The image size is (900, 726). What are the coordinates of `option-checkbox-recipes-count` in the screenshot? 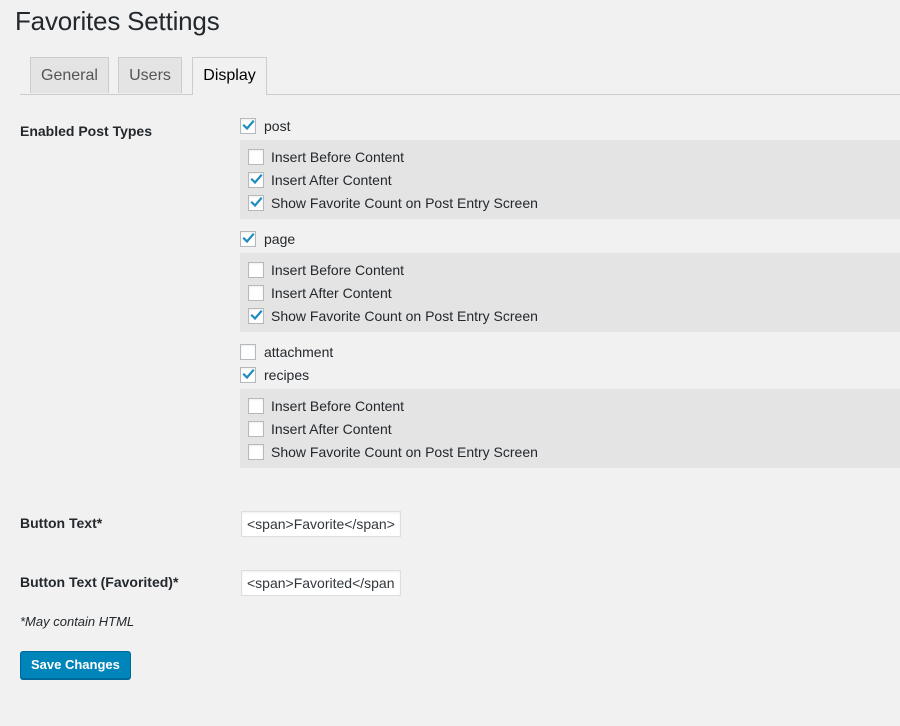 It's located at (256, 452).